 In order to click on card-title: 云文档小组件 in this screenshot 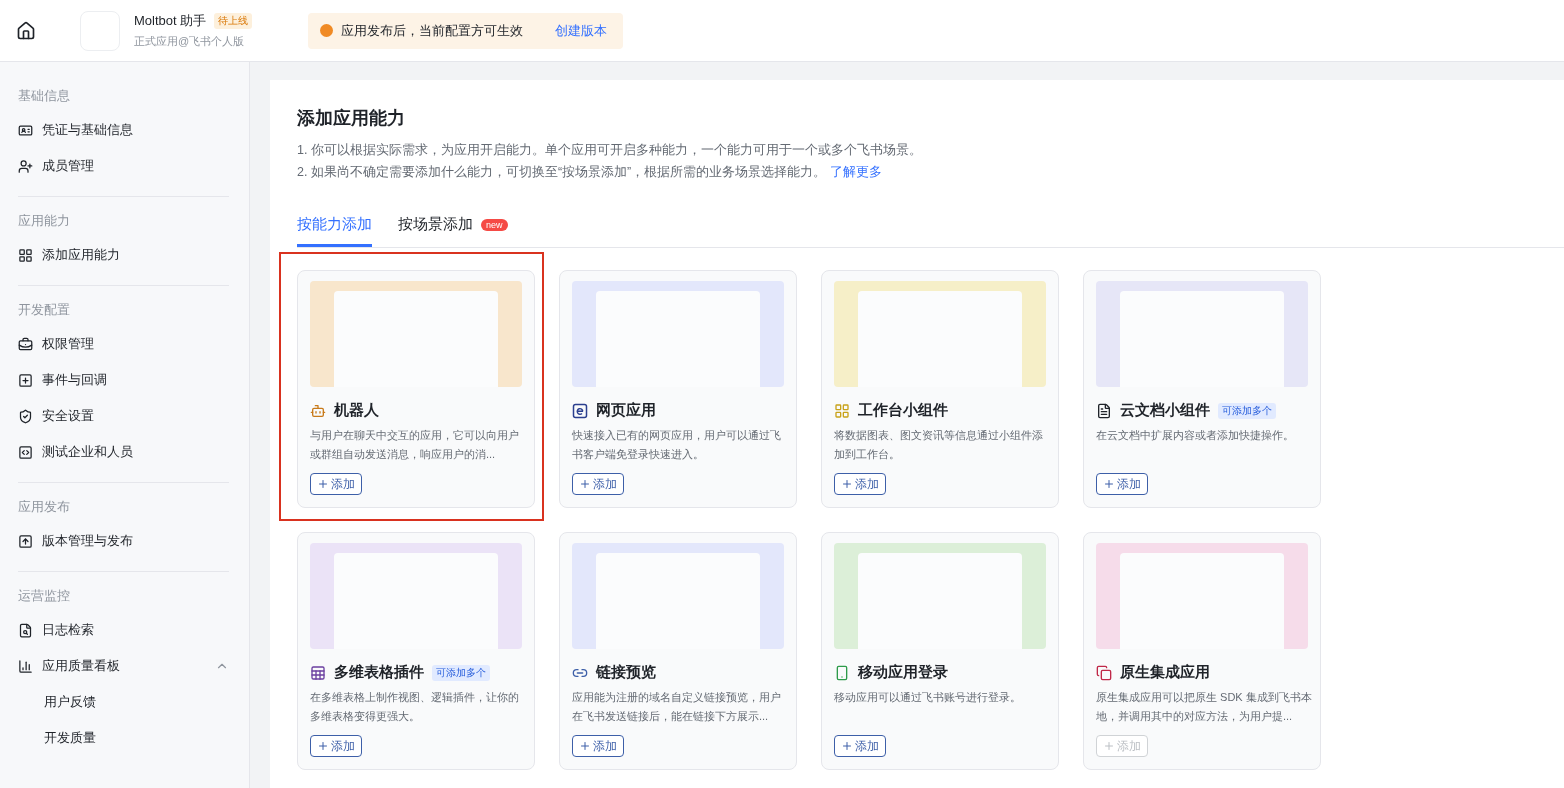, I will do `click(1165, 410)`.